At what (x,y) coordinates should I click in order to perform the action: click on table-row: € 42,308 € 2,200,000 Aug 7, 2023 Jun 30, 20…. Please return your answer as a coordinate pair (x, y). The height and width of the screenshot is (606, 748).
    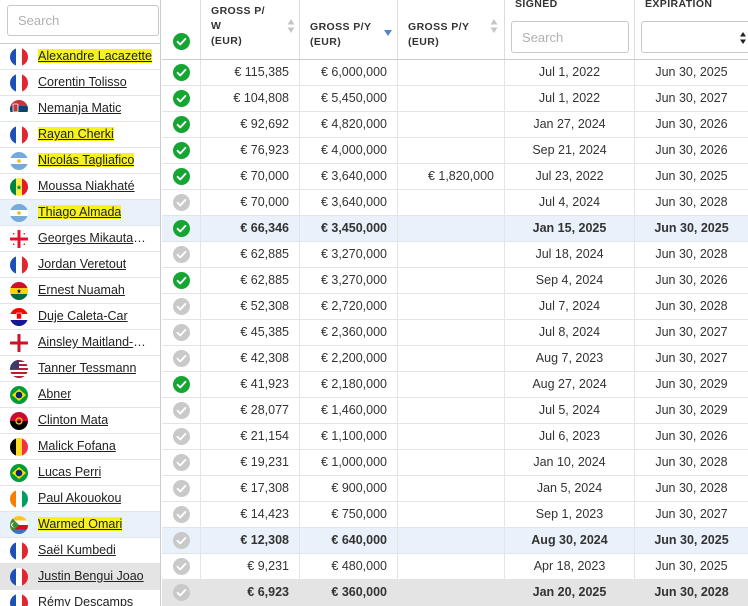
    Looking at the image, I should click on (455, 359).